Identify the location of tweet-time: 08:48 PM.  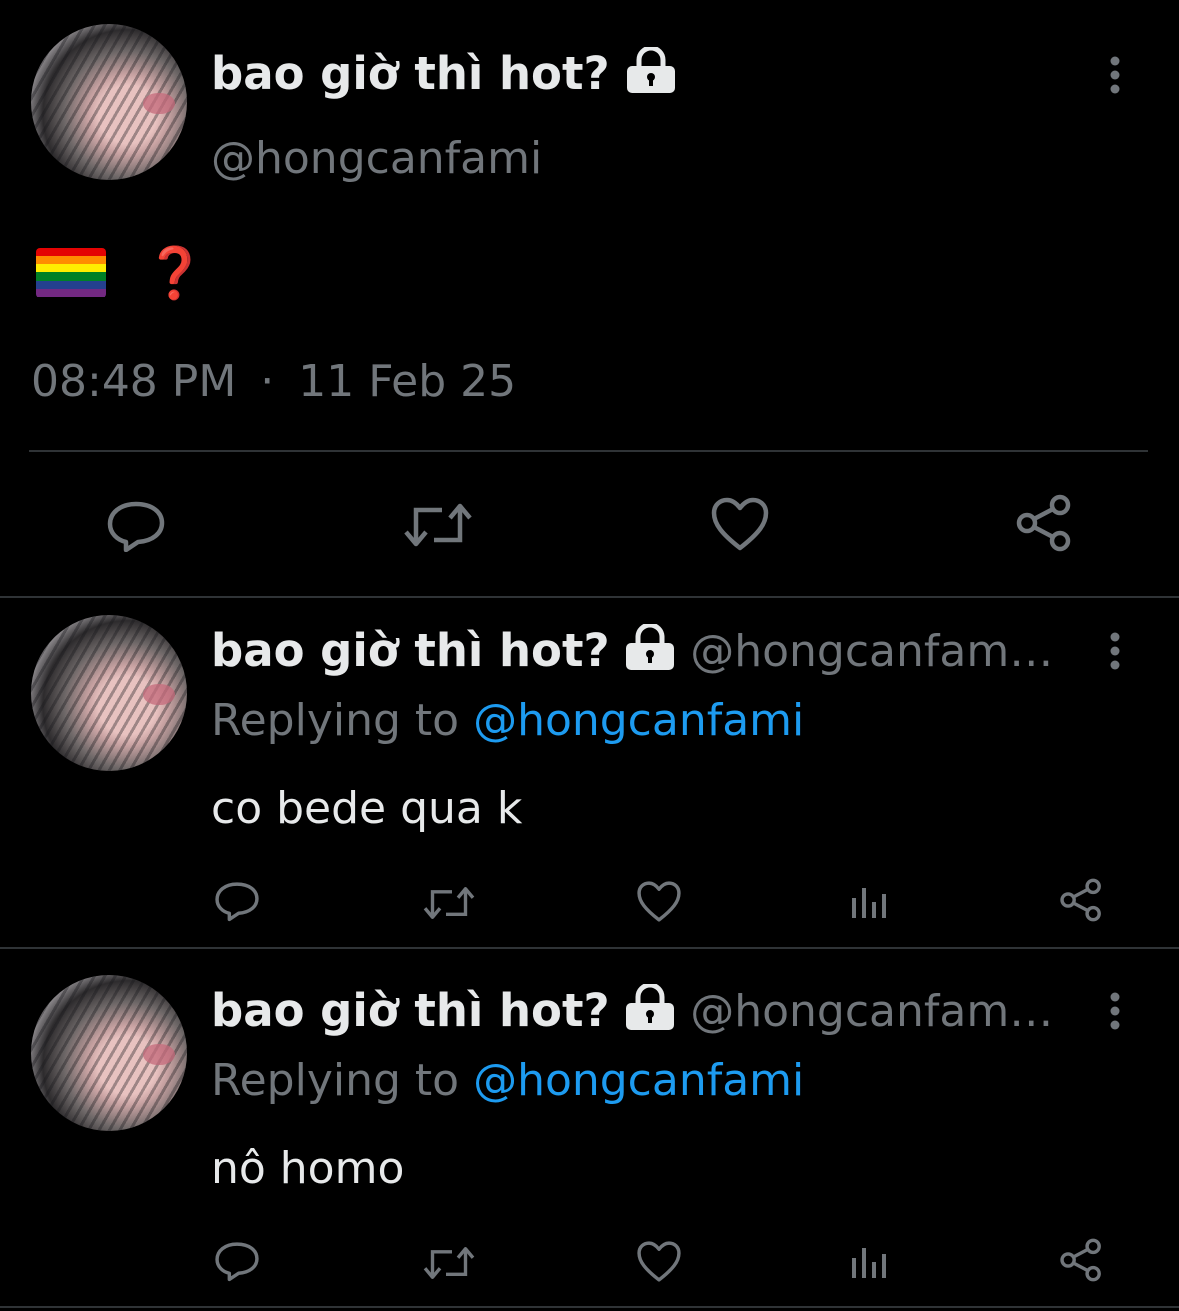
(134, 381).